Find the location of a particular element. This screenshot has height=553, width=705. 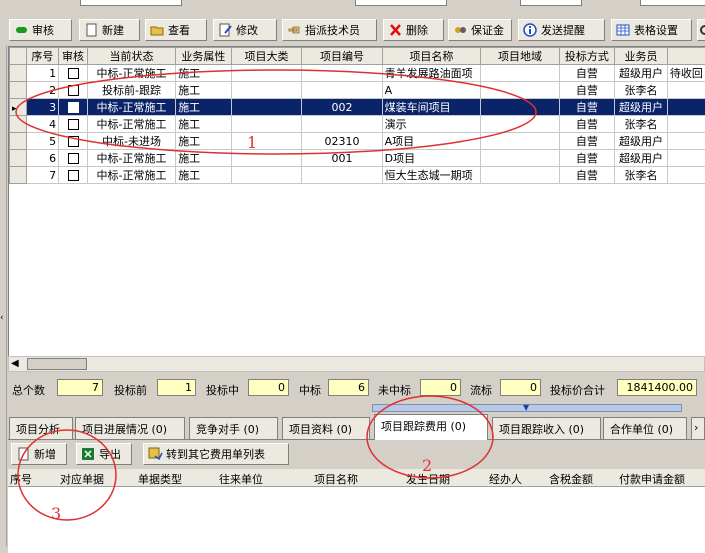

annotation-label-2: 2 is located at coordinates (427, 465).